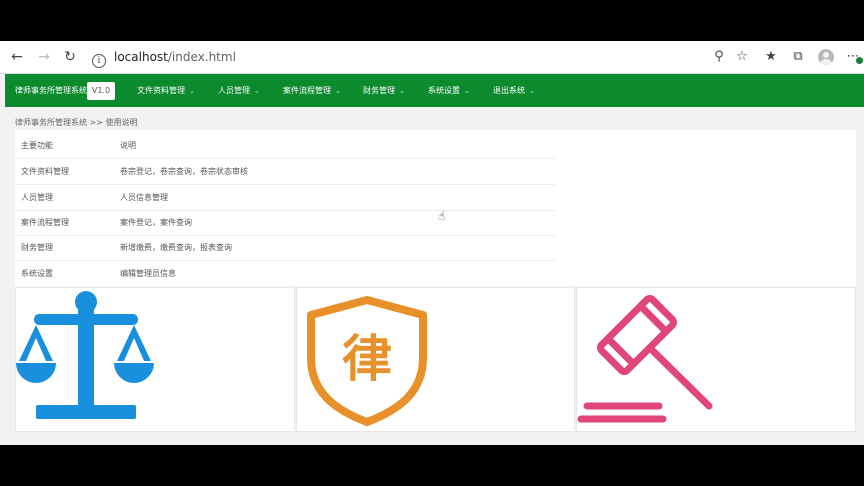 The height and width of the screenshot is (486, 864). Describe the element at coordinates (442, 216) in the screenshot. I see `mouse-cursor: ☝` at that location.